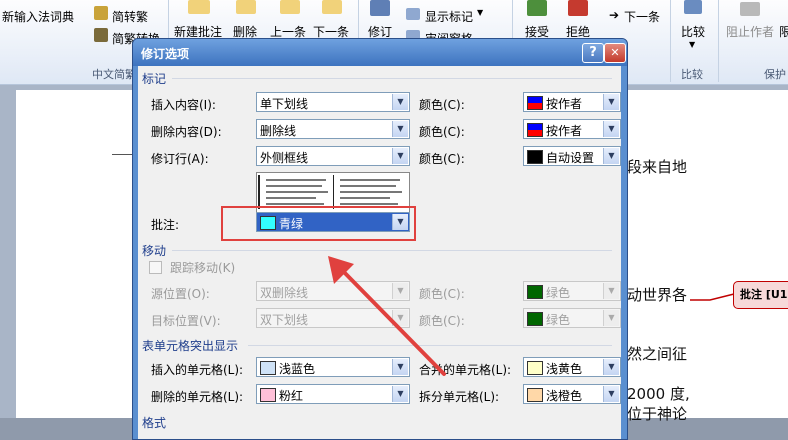  Describe the element at coordinates (775, 74) in the screenshot. I see `group-protect-label: 保护` at that location.